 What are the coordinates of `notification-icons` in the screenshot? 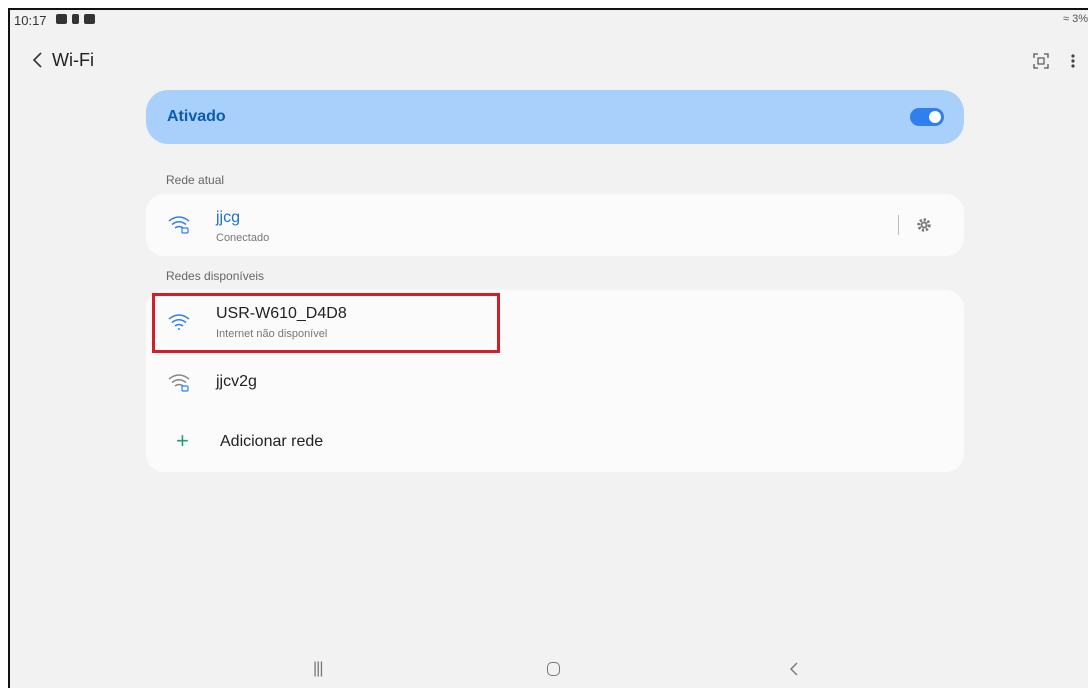 It's located at (75, 19).